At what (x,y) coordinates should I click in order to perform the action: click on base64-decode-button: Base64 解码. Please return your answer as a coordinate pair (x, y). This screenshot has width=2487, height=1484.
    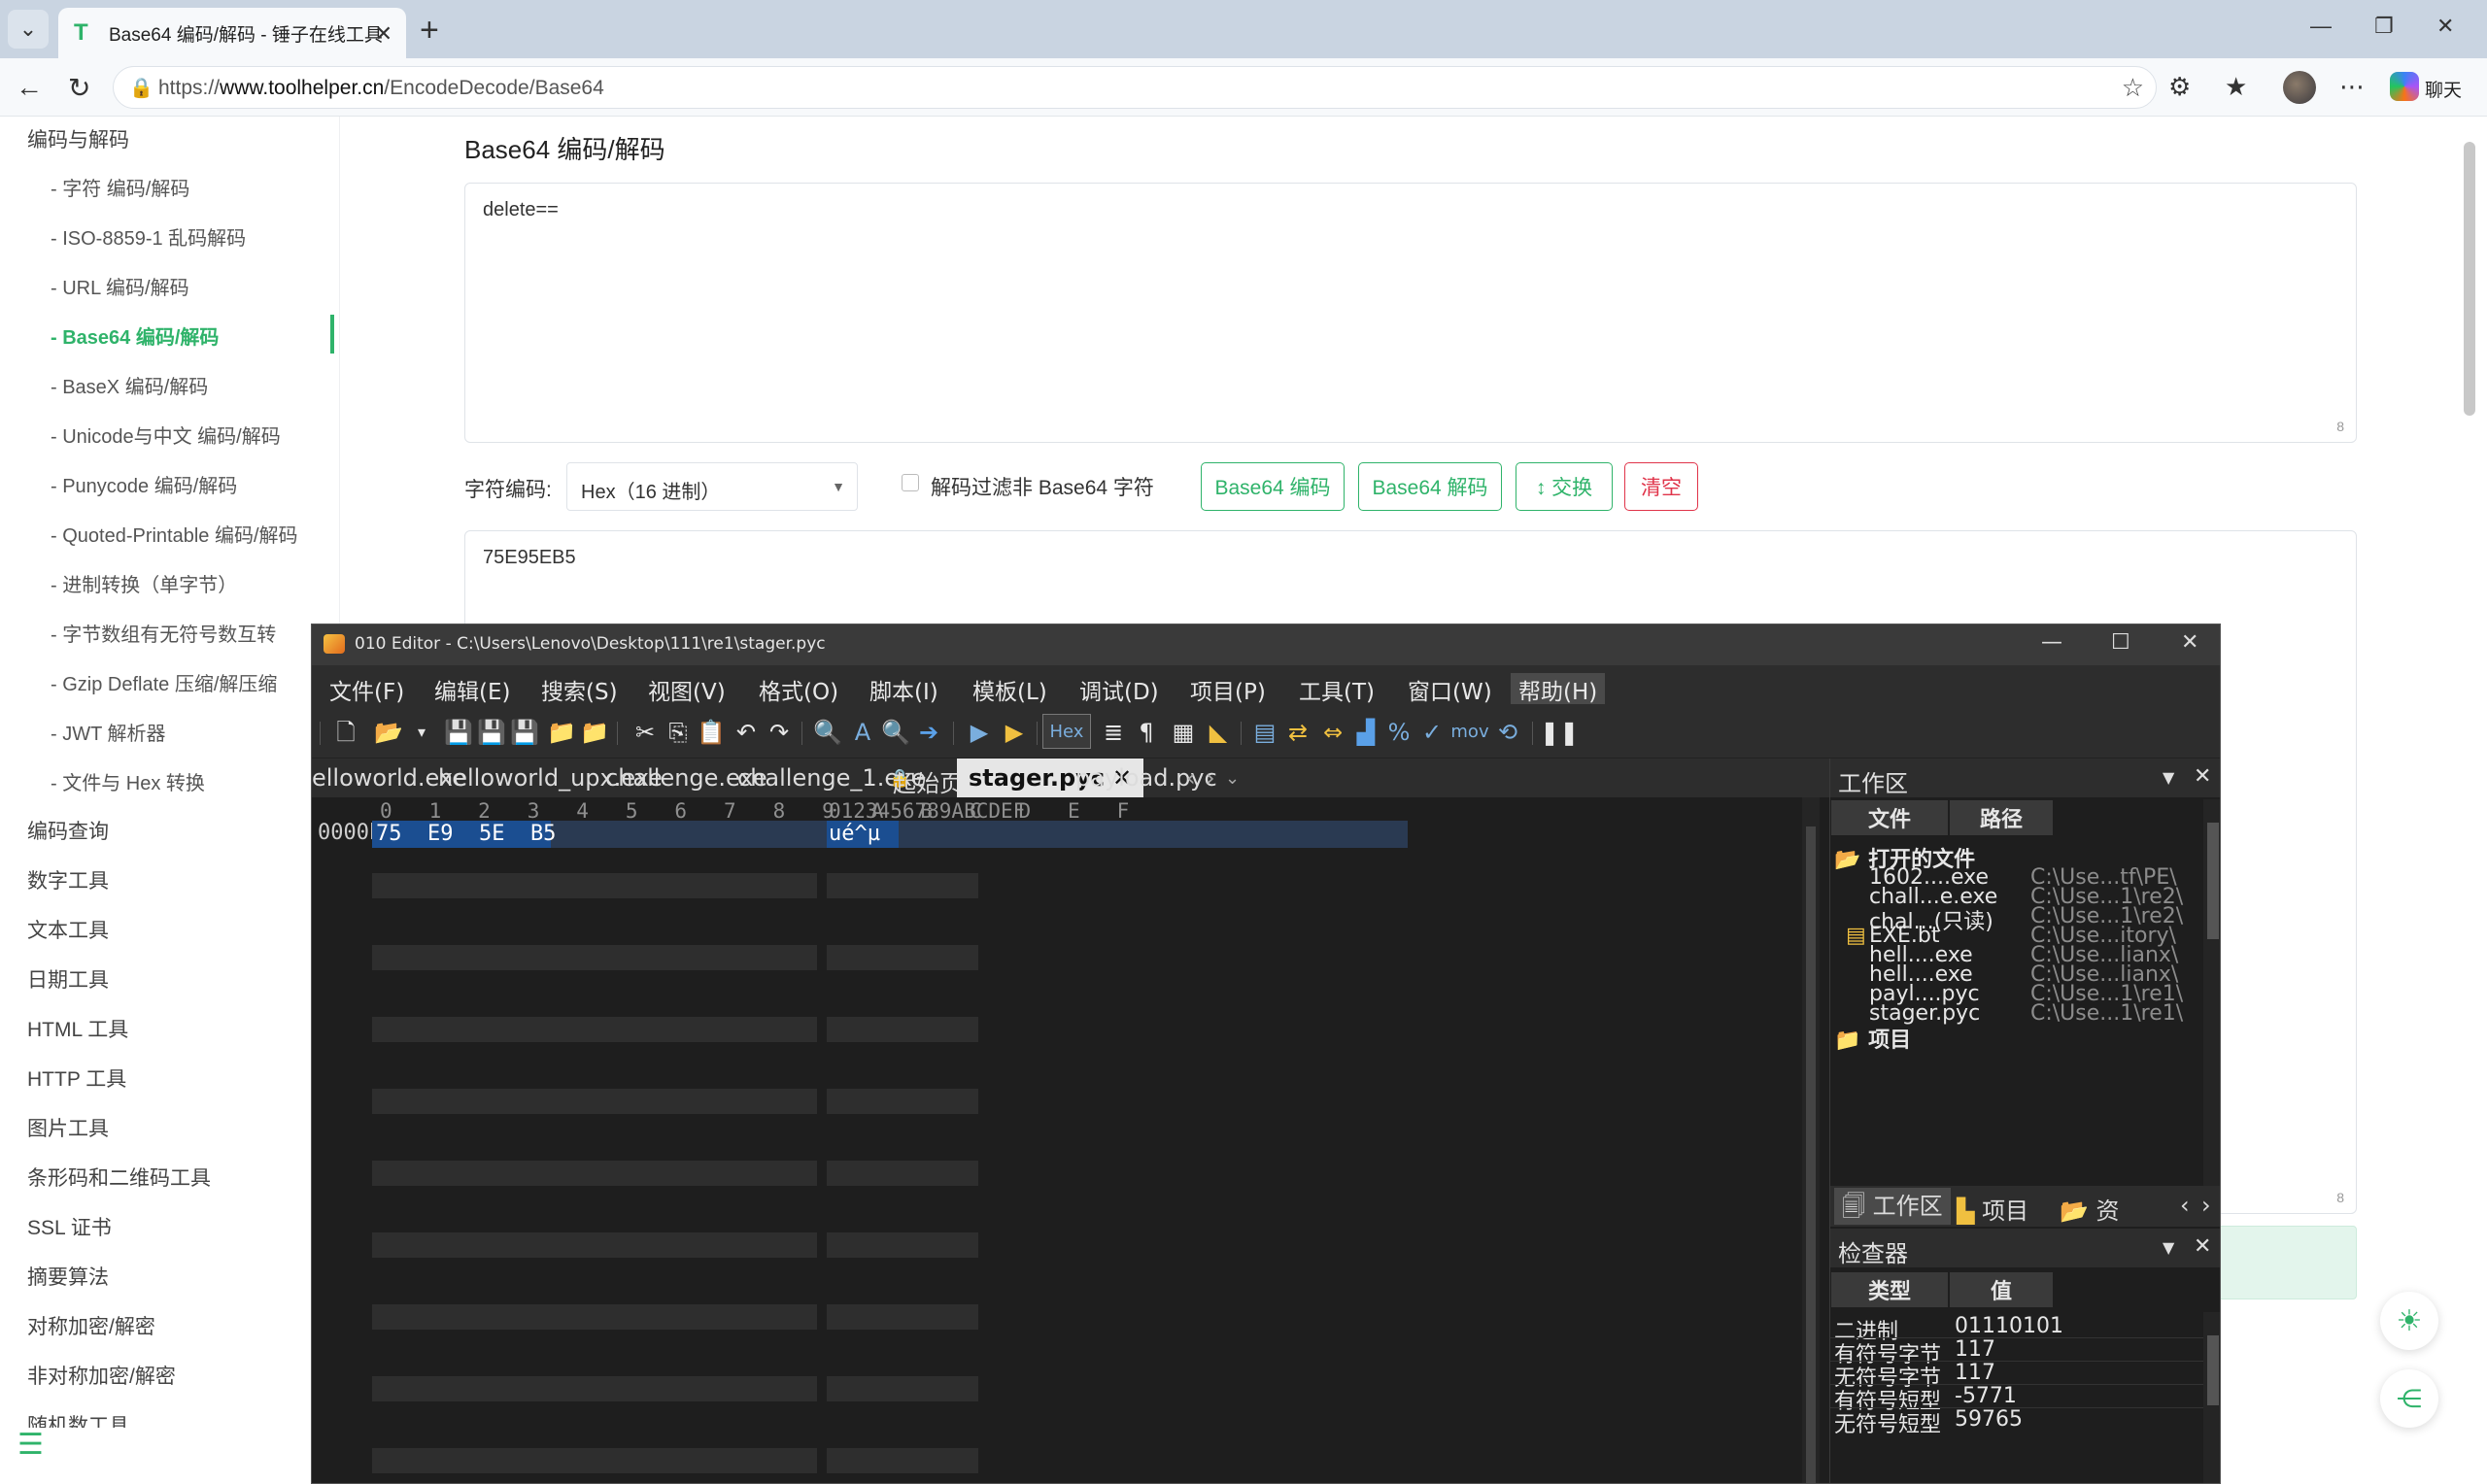
    Looking at the image, I should click on (1430, 486).